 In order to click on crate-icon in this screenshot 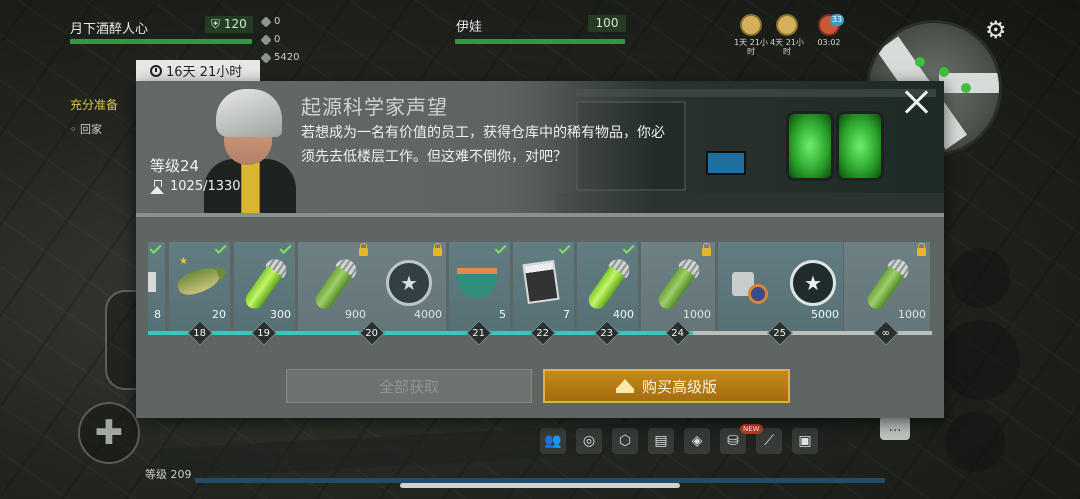, I will do `click(751, 25)`.